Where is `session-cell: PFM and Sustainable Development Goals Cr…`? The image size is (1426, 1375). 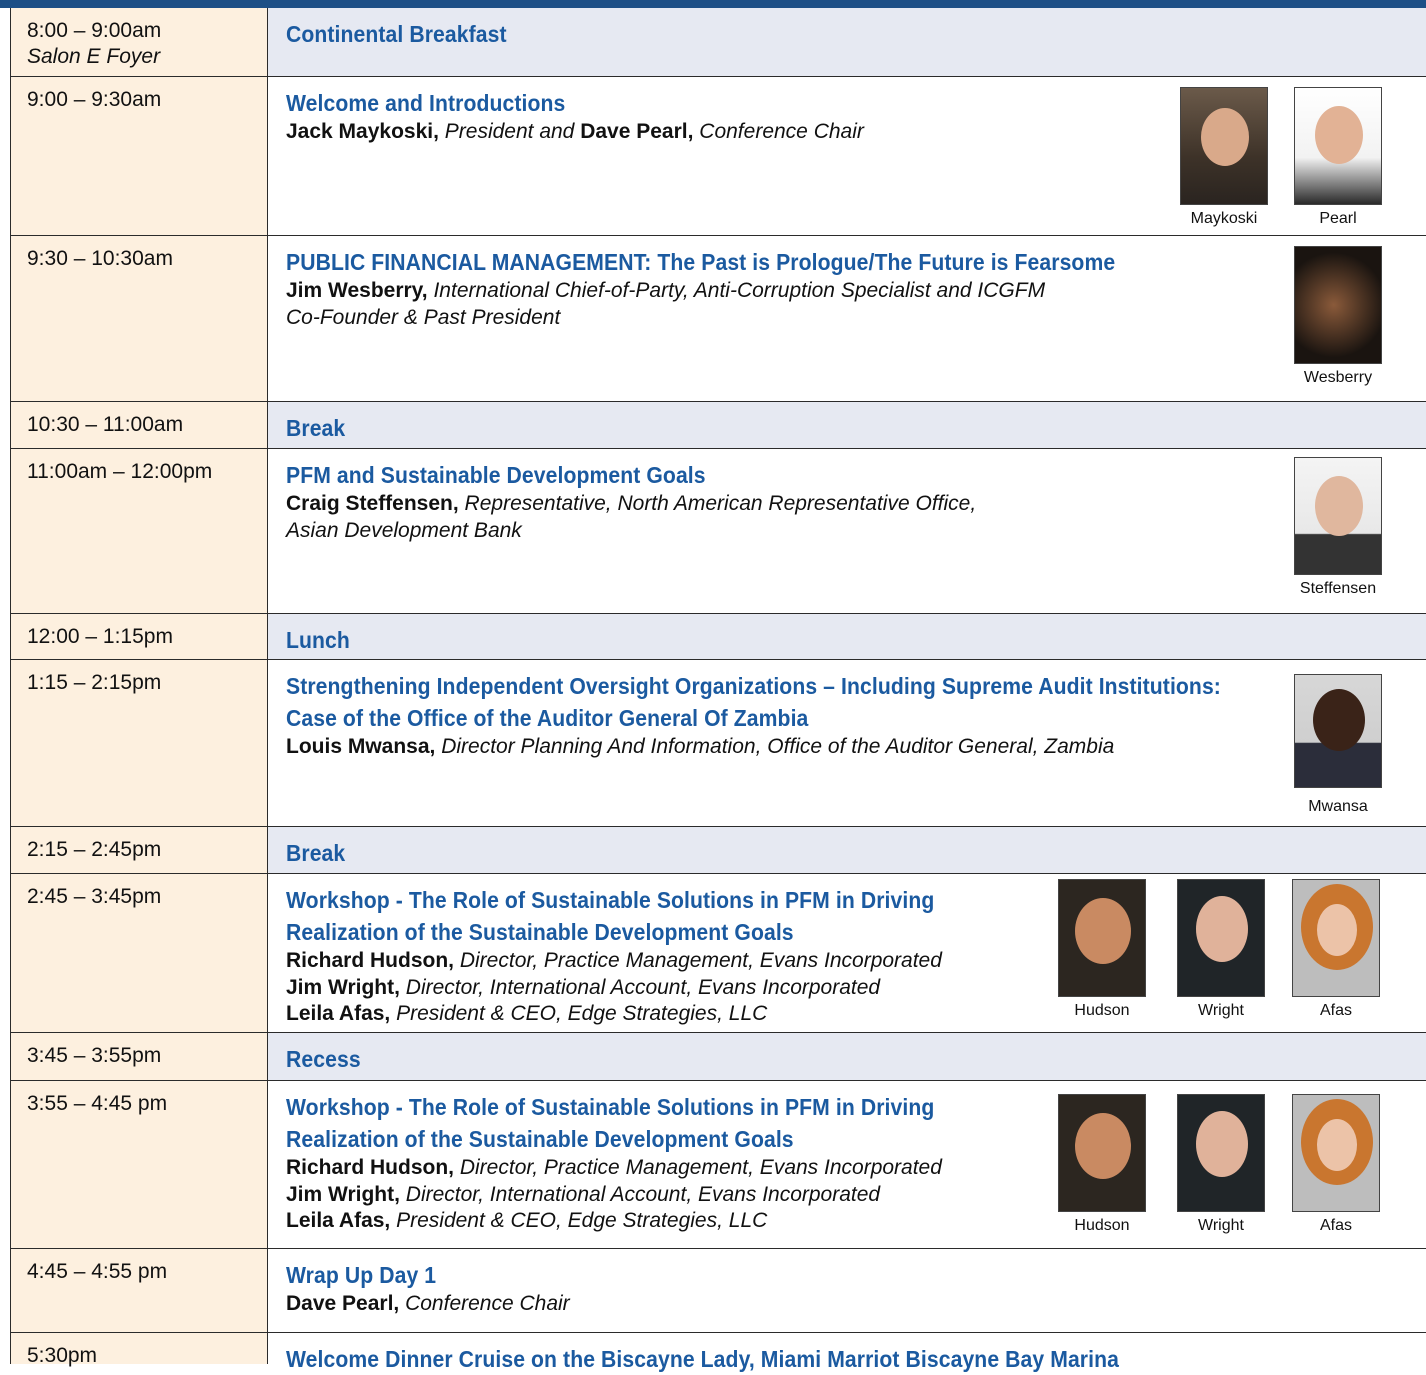
session-cell: PFM and Sustainable Development Goals Cr… is located at coordinates (847, 531).